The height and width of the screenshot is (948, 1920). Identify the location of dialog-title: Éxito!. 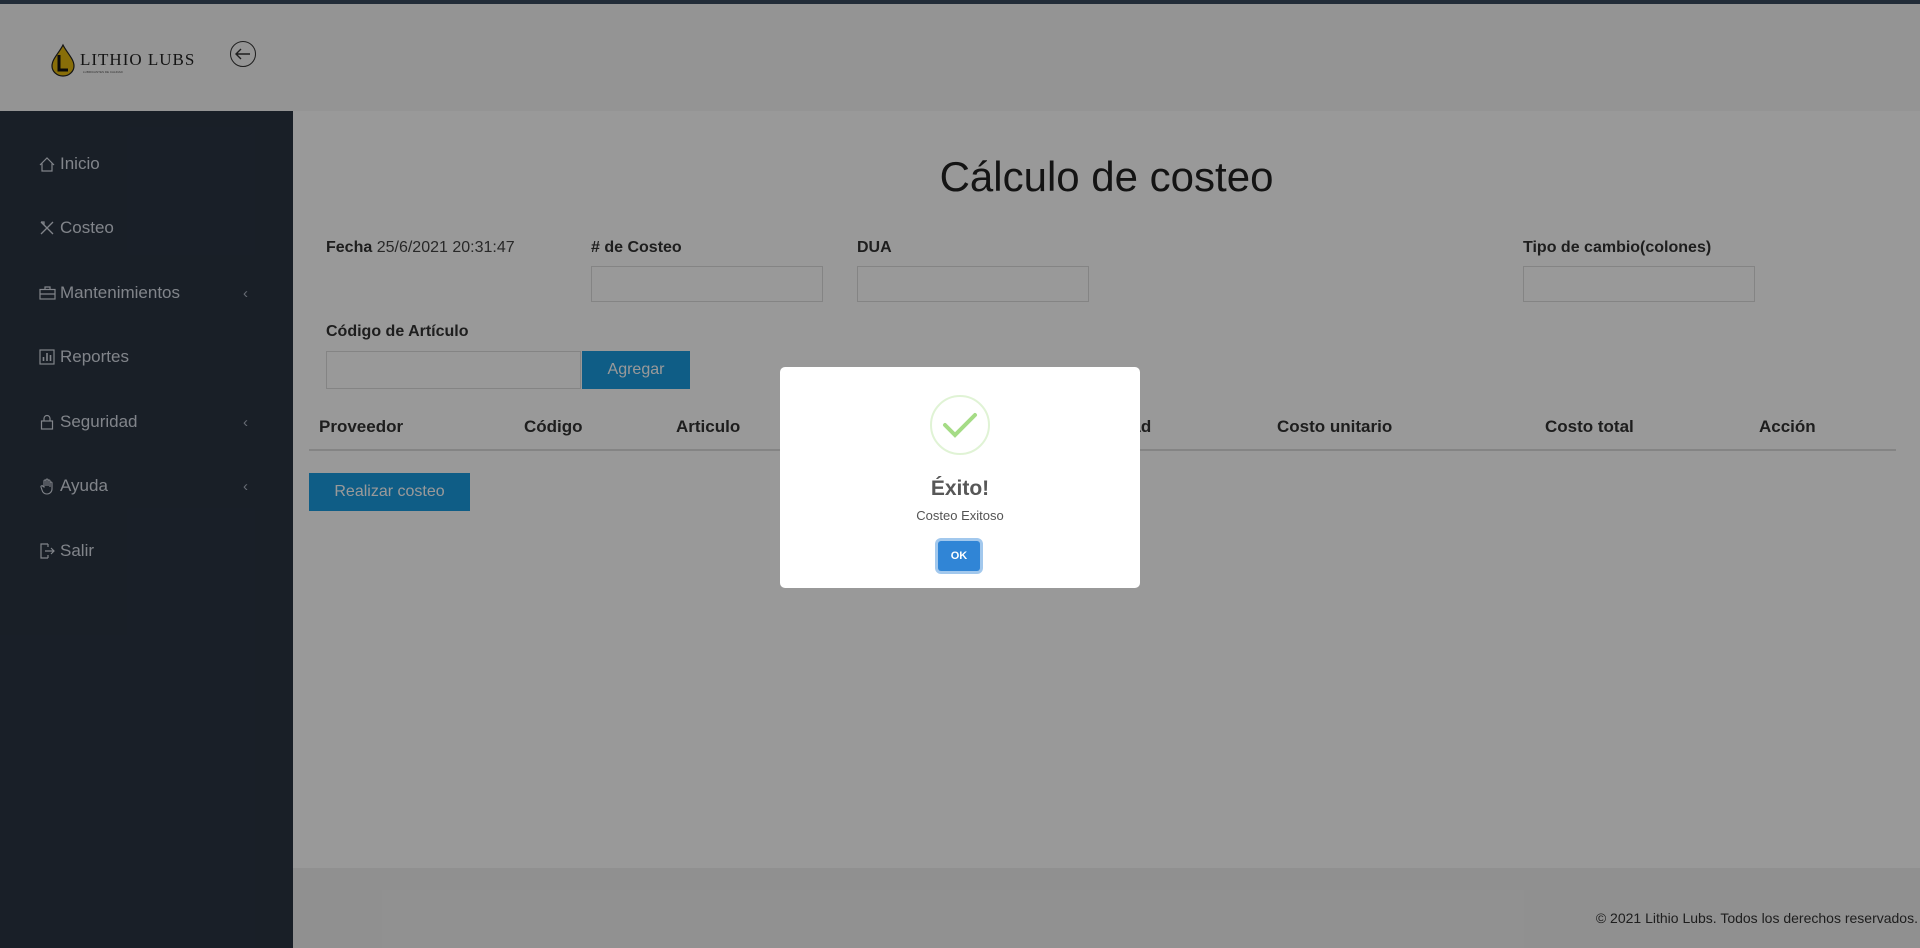
(960, 488).